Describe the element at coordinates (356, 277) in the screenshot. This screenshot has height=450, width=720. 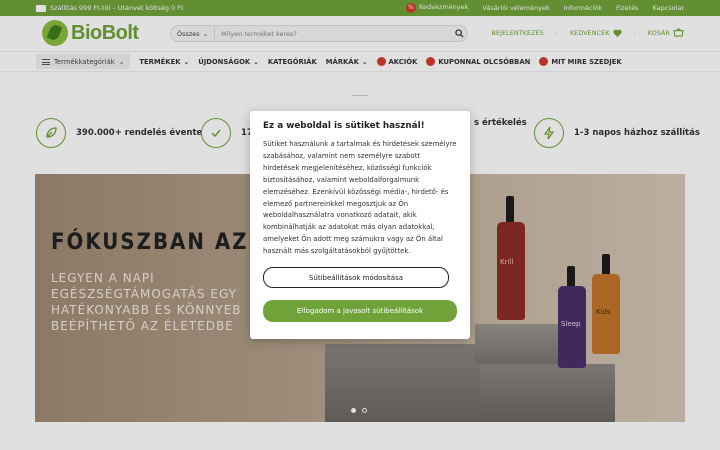
I see `cookie-settings-button: Sütibeállítások módosítása` at that location.